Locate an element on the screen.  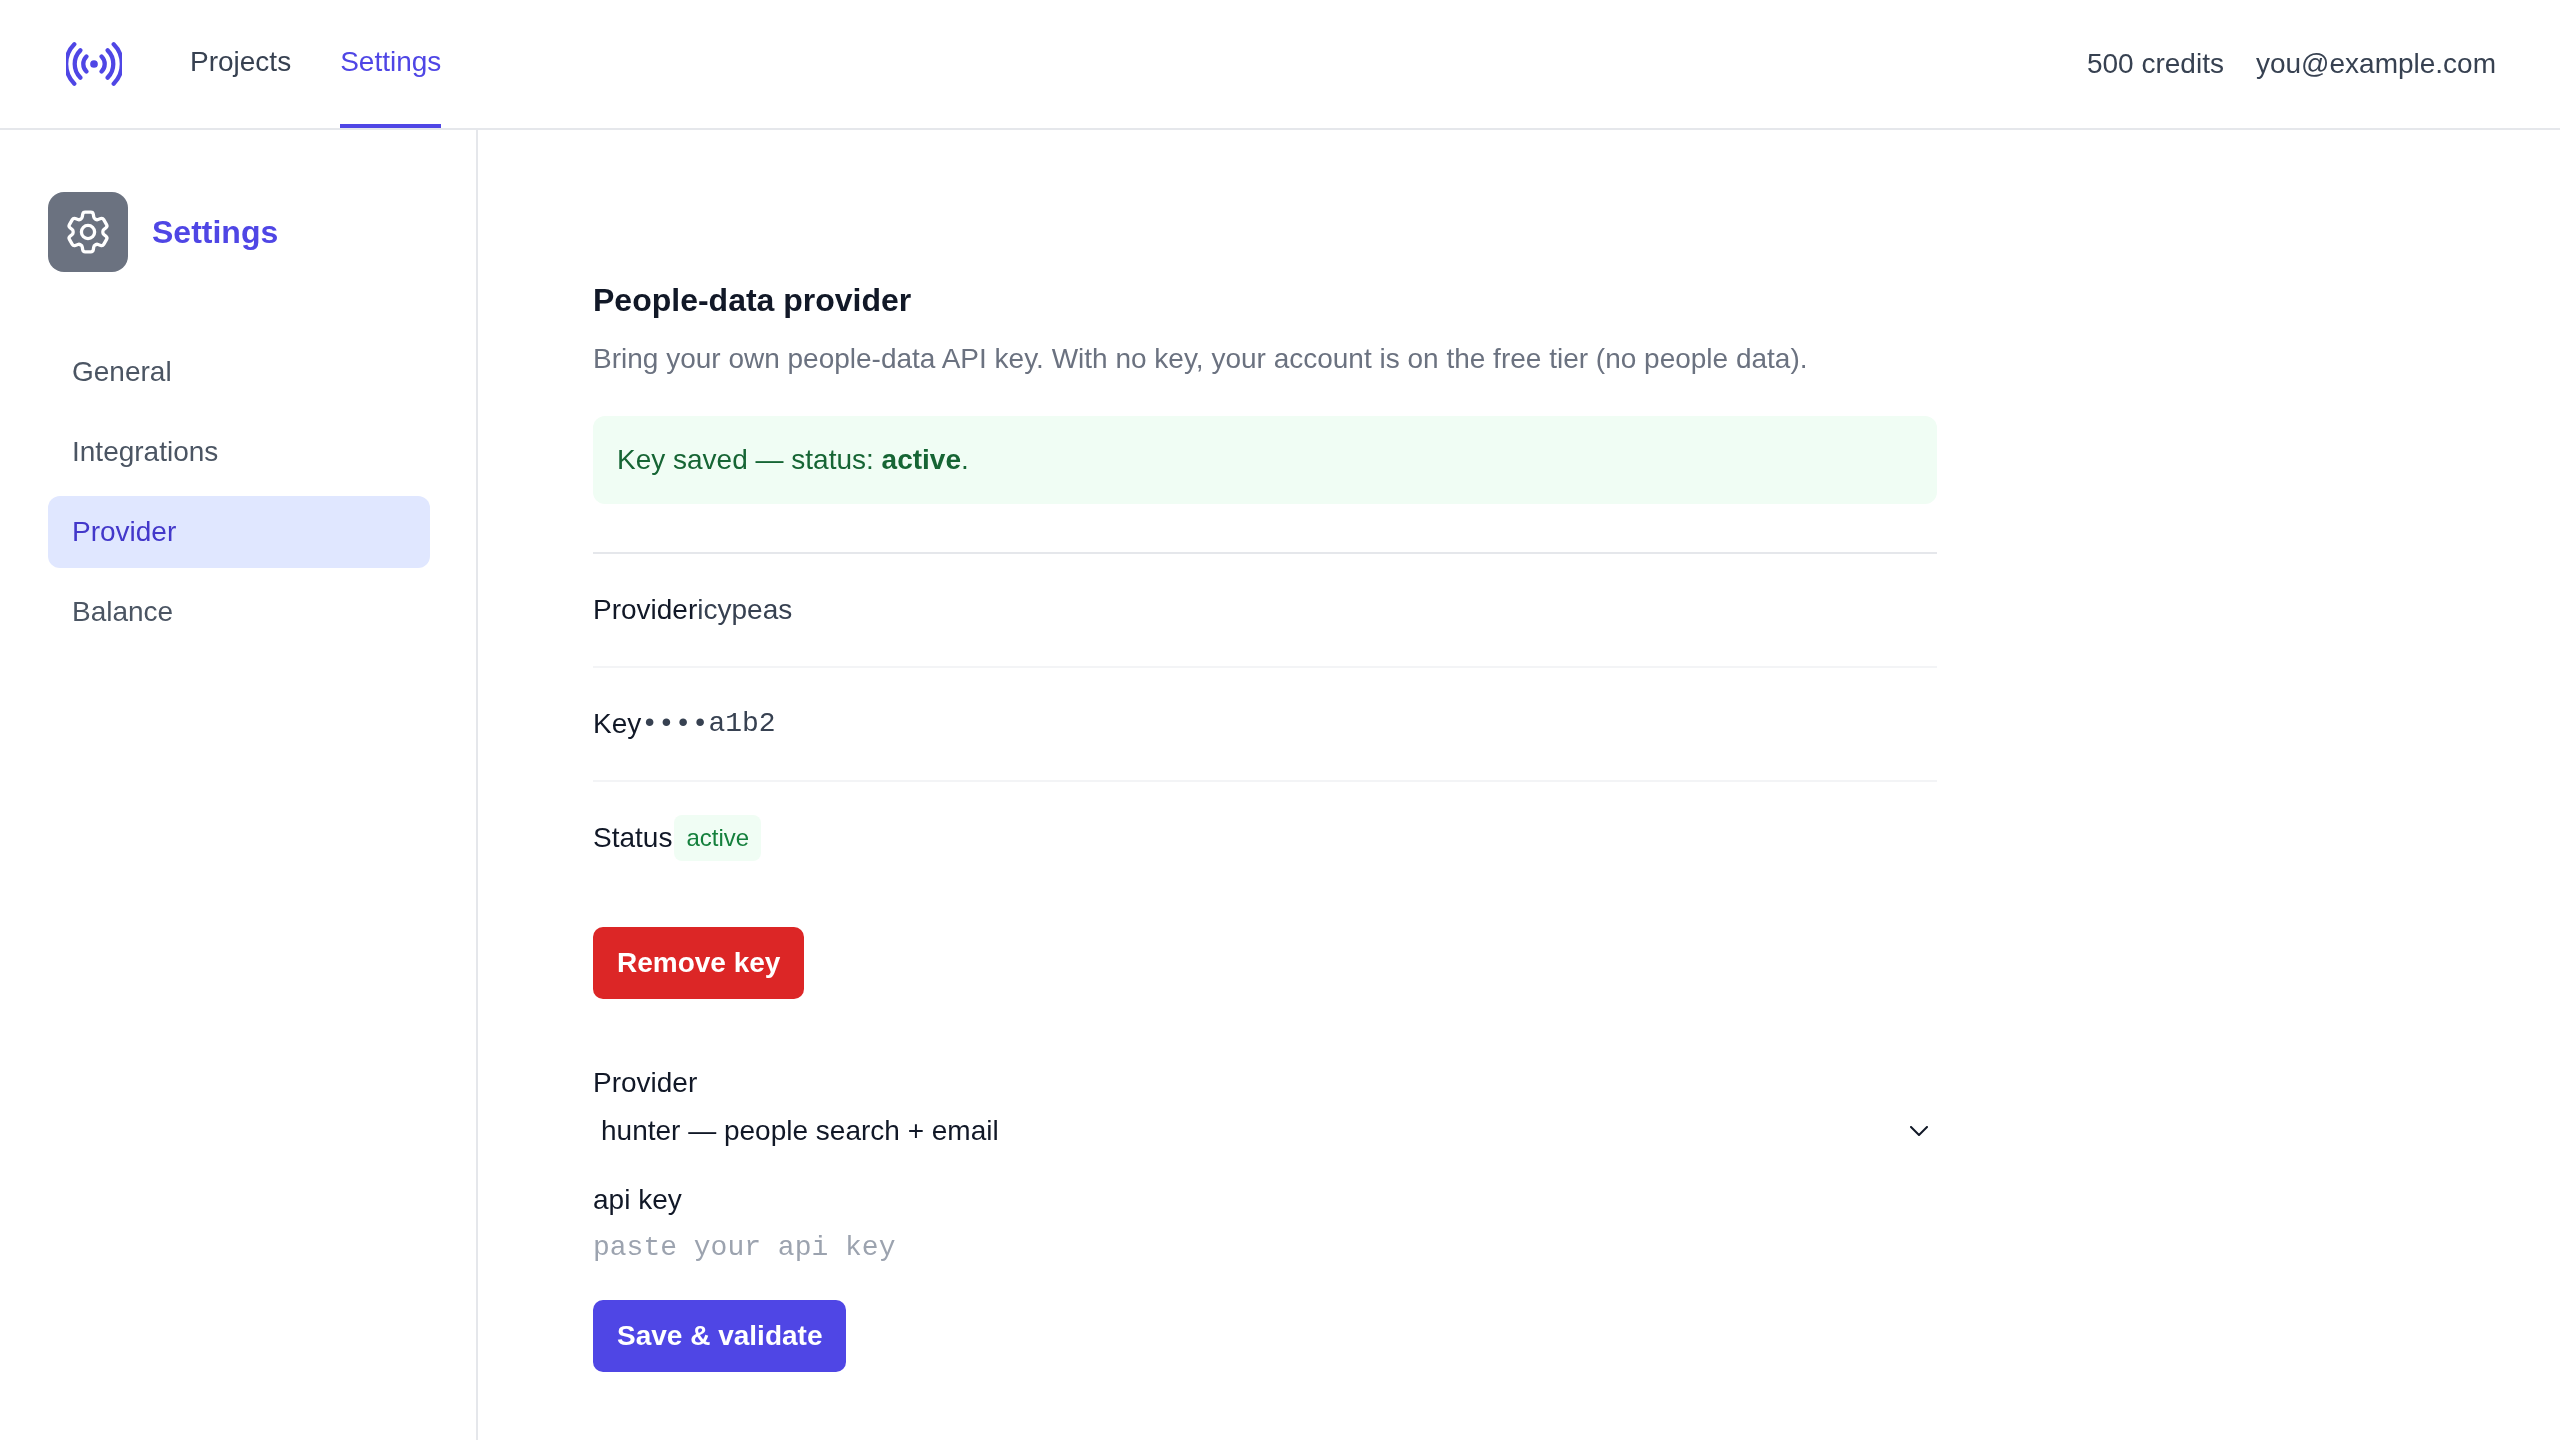
detail-label: Status is located at coordinates (633, 838).